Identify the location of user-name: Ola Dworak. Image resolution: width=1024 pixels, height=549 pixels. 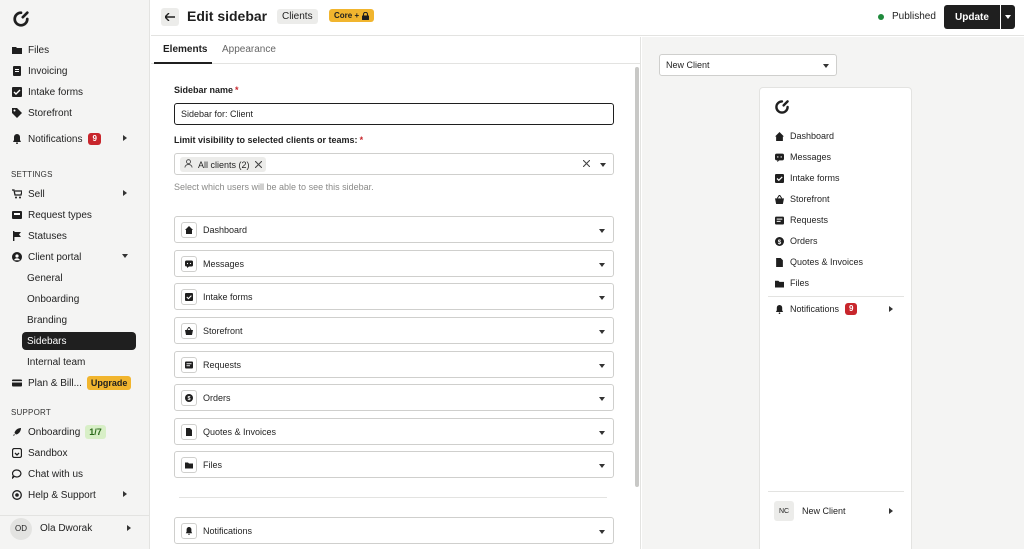
(66, 528).